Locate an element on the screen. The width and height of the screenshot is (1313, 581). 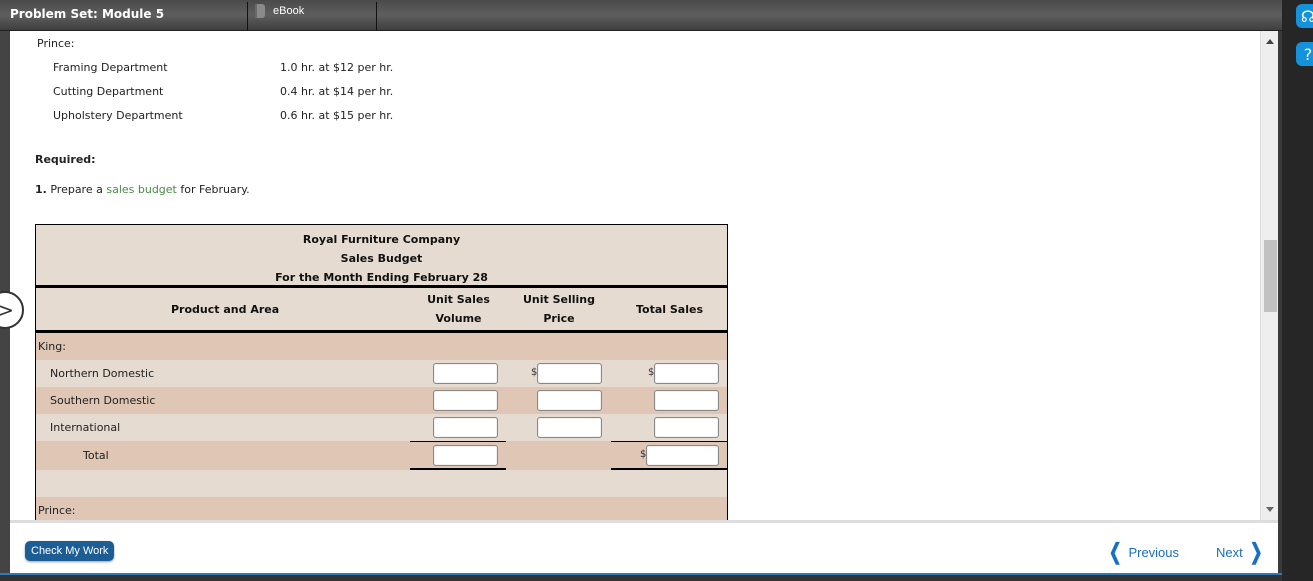
department-rate: 0.6 hr. at $15 per hr. is located at coordinates (337, 115).